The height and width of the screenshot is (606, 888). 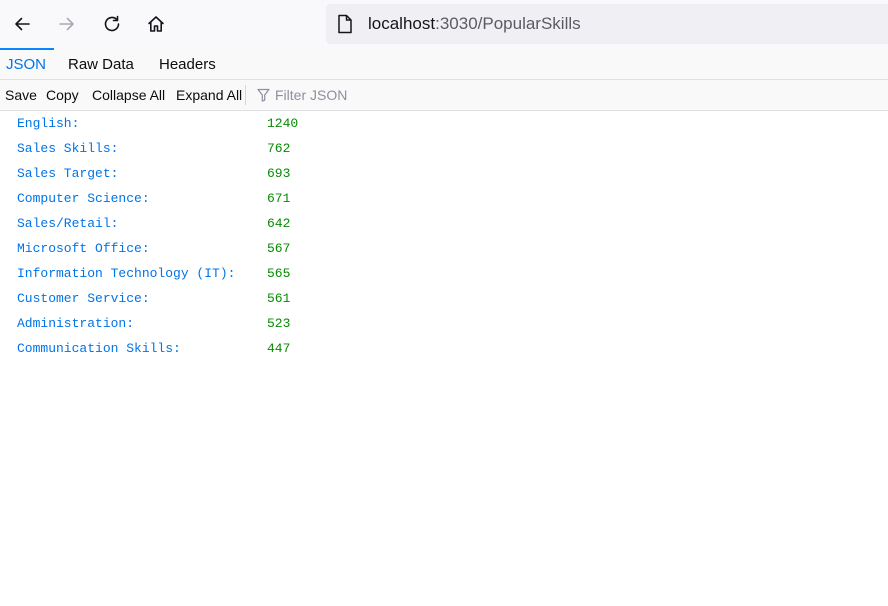 I want to click on home-button, so click(x=156, y=24).